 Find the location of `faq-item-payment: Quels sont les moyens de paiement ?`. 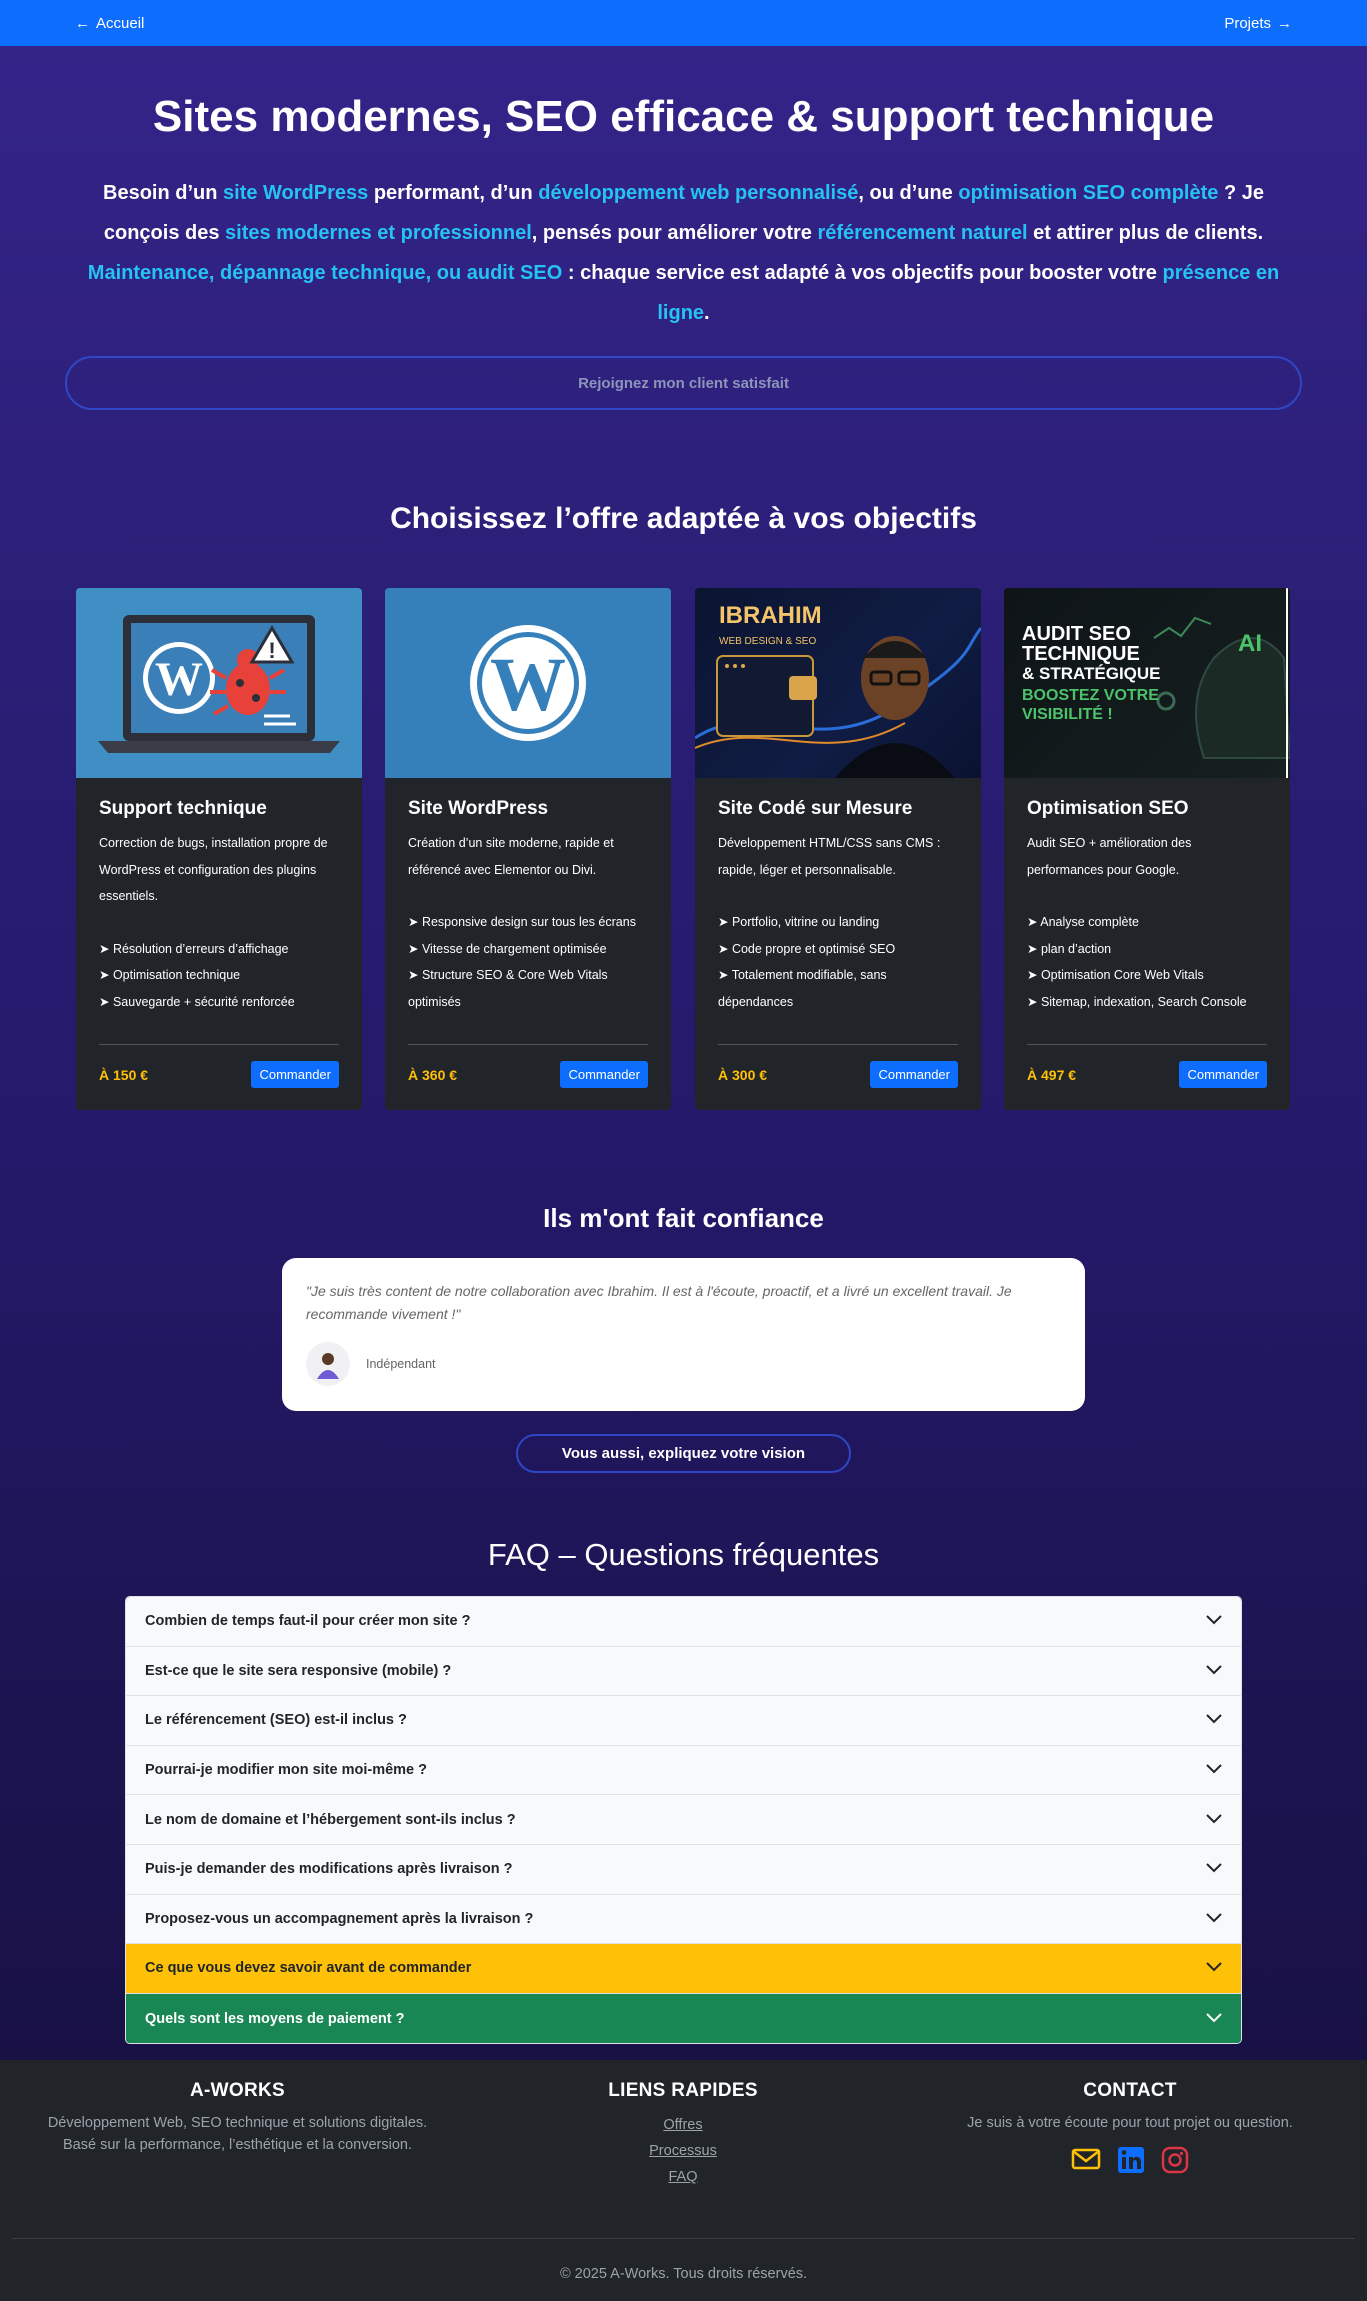

faq-item-payment: Quels sont les moyens de paiement ? is located at coordinates (683, 2018).